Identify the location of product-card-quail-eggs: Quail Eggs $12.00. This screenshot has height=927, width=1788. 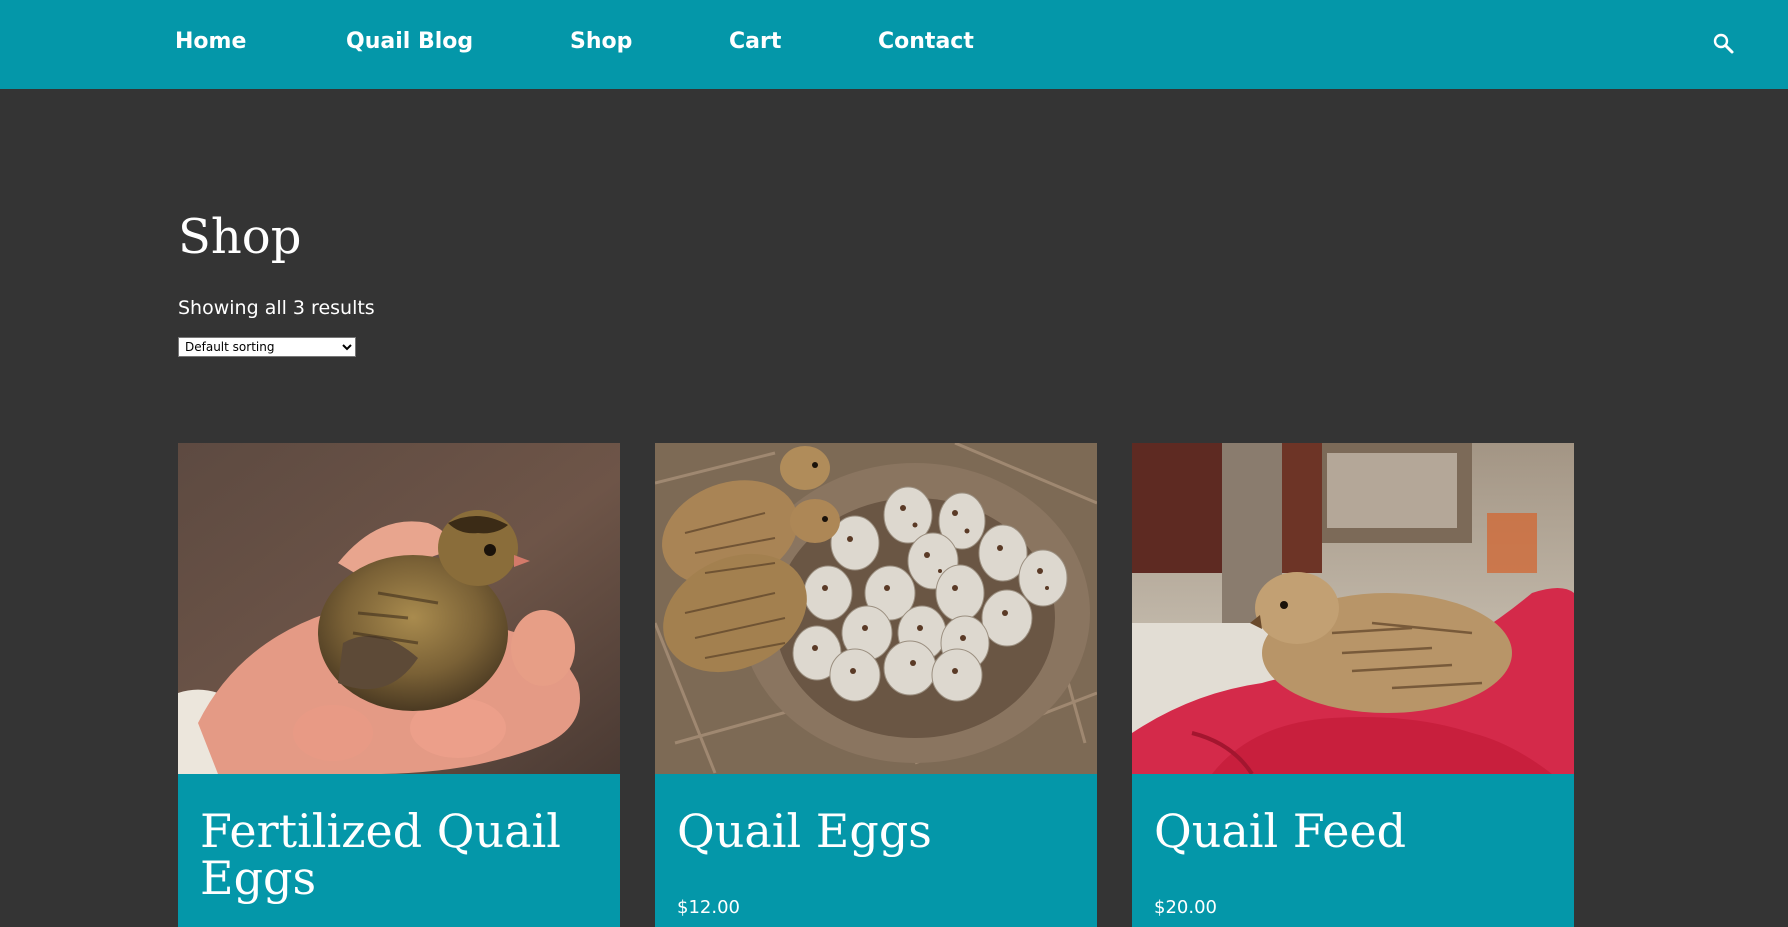
(876, 685).